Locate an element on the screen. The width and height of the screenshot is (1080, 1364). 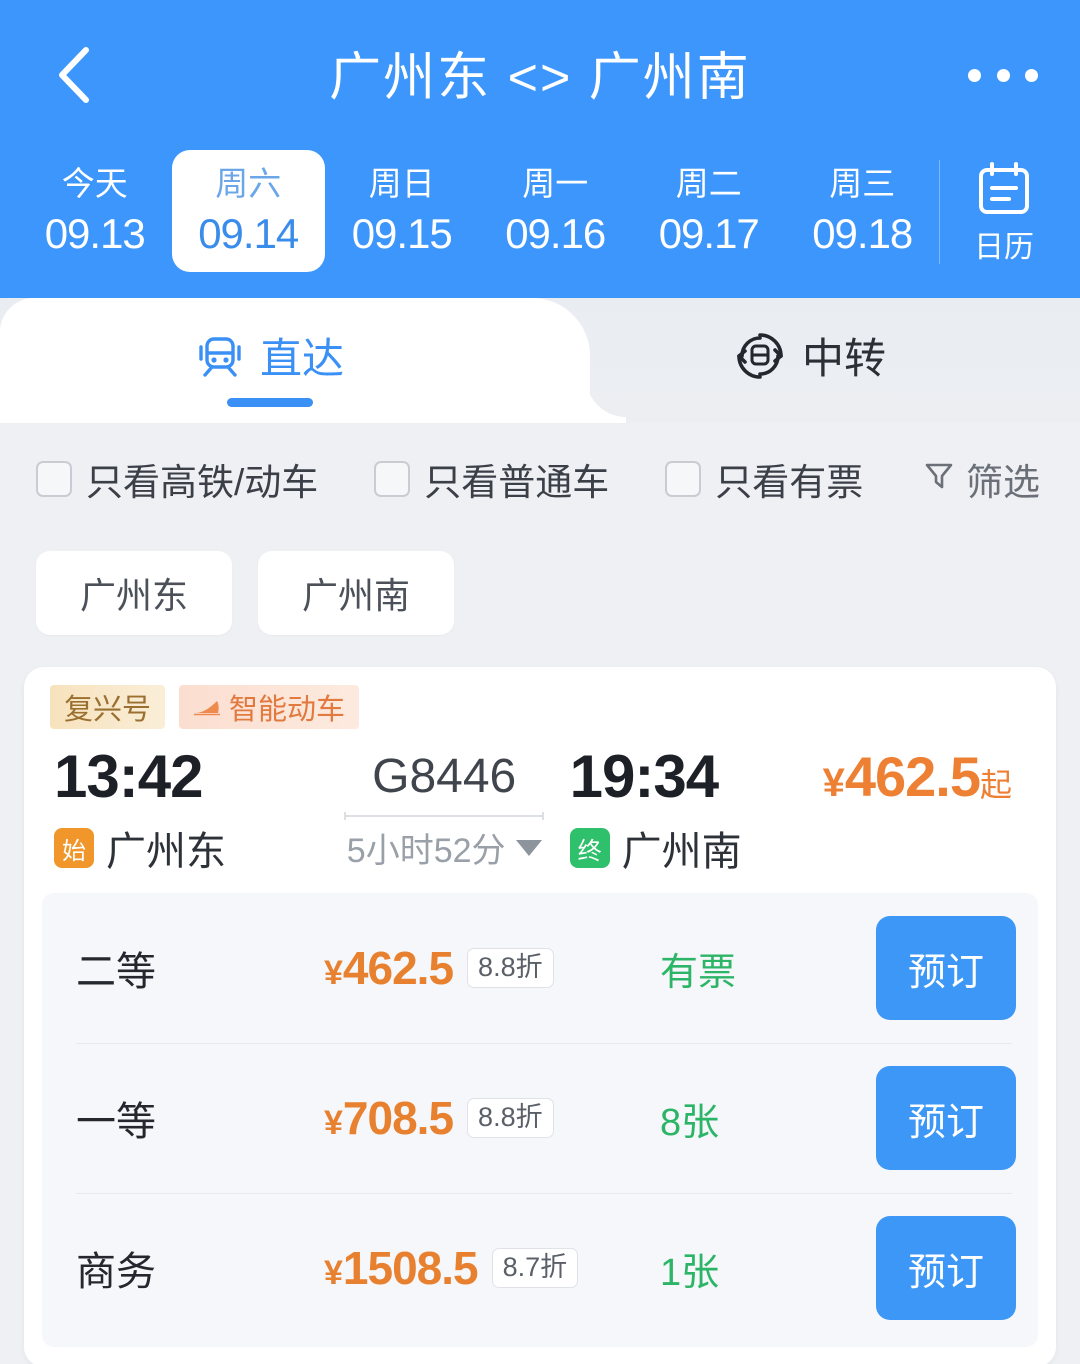
price-column: ¥462.5起 is located at coordinates (926, 784).